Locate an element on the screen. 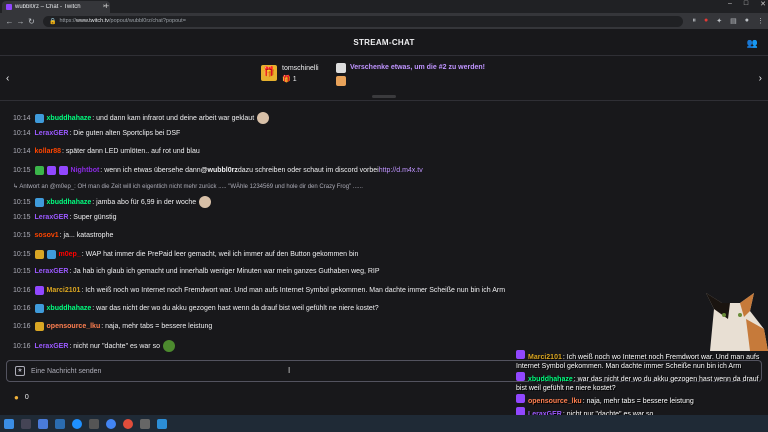 The height and width of the screenshot is (432, 768). gift-box-icon is located at coordinates (341, 81).